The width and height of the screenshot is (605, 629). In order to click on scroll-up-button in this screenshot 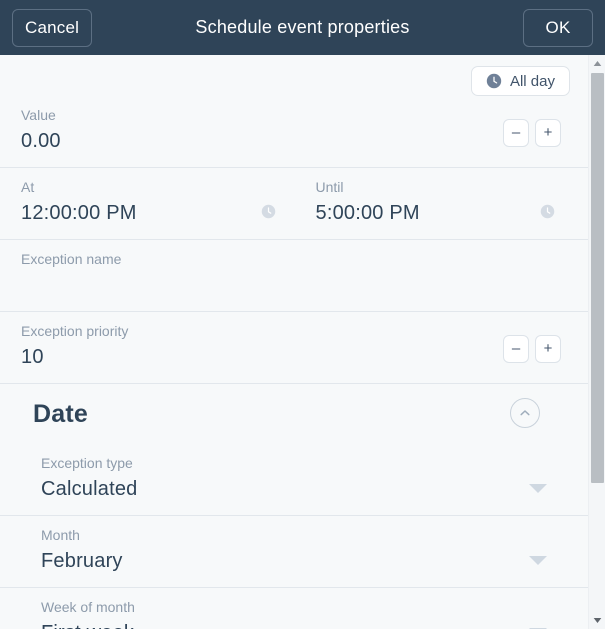, I will do `click(597, 63)`.